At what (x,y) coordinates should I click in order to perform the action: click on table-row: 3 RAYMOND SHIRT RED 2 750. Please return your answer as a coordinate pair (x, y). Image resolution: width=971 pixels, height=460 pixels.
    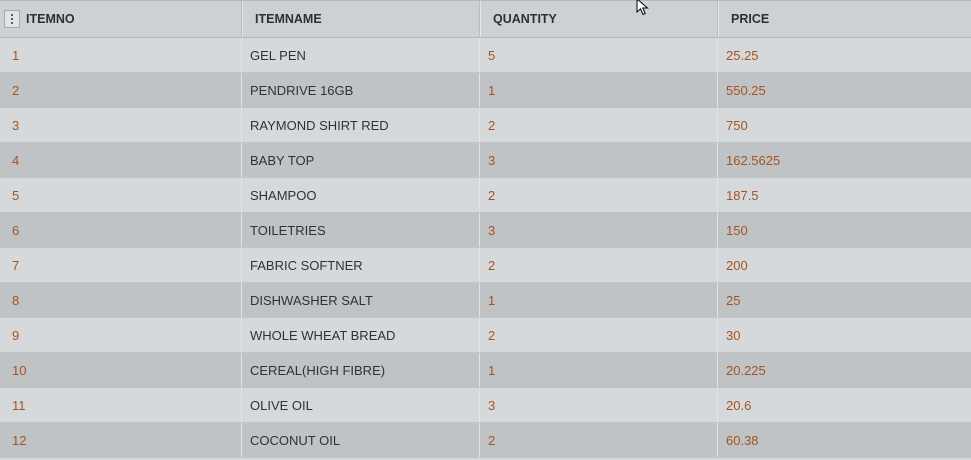
    Looking at the image, I should click on (485, 125).